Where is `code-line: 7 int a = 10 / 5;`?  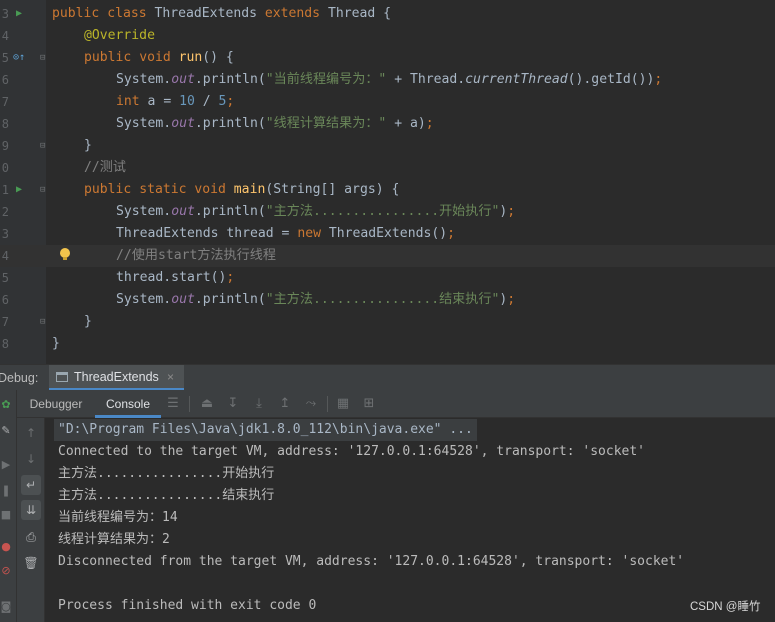 code-line: 7 int a = 10 / 5; is located at coordinates (387, 102).